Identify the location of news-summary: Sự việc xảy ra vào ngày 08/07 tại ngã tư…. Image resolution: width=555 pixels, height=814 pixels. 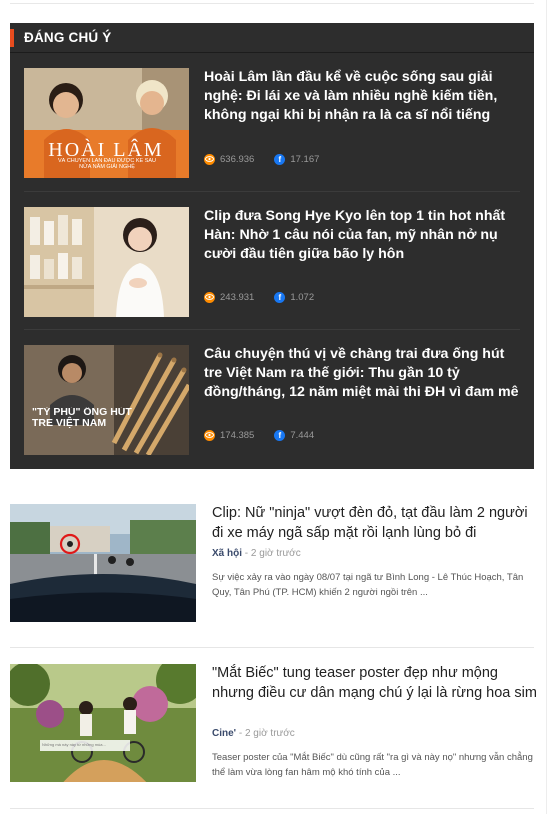
(368, 585).